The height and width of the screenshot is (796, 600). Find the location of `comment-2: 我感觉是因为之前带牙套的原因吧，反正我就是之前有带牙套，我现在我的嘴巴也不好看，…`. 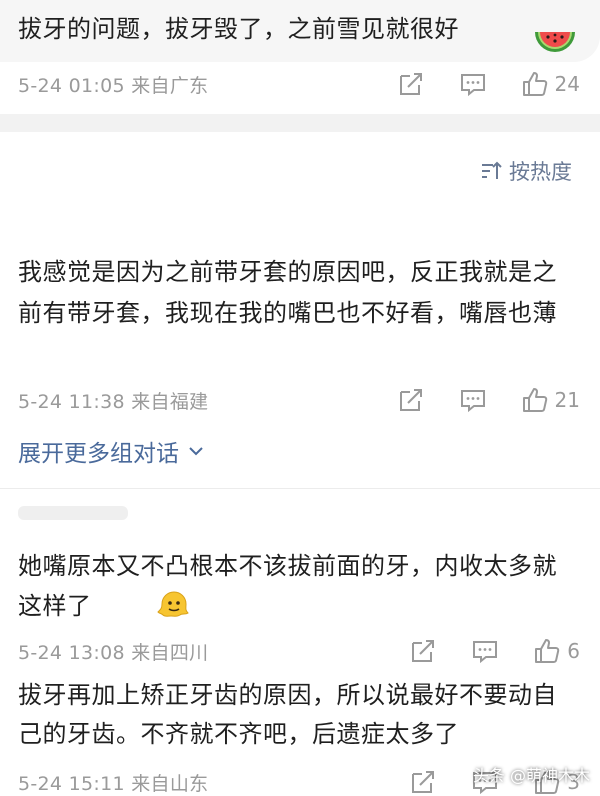

comment-2: 我感觉是因为之前带牙套的原因吧，反正我就是之前有带牙套，我现在我的嘴巴也不好看，… is located at coordinates (299, 293).